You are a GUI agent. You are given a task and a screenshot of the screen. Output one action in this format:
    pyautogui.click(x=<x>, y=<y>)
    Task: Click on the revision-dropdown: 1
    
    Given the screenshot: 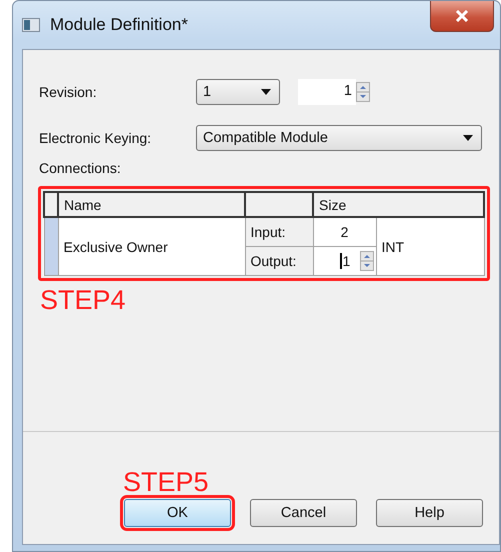 What is the action you would take?
    pyautogui.click(x=238, y=92)
    